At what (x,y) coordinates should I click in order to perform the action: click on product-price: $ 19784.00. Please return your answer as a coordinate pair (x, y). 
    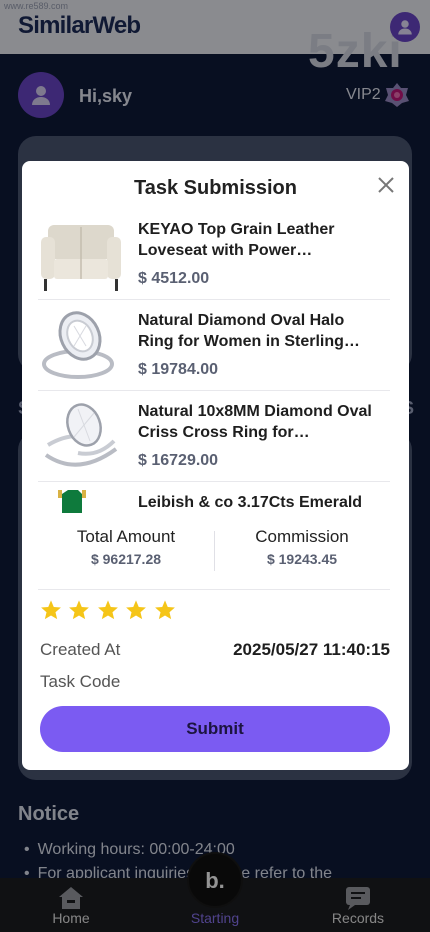
    Looking at the image, I should click on (178, 369).